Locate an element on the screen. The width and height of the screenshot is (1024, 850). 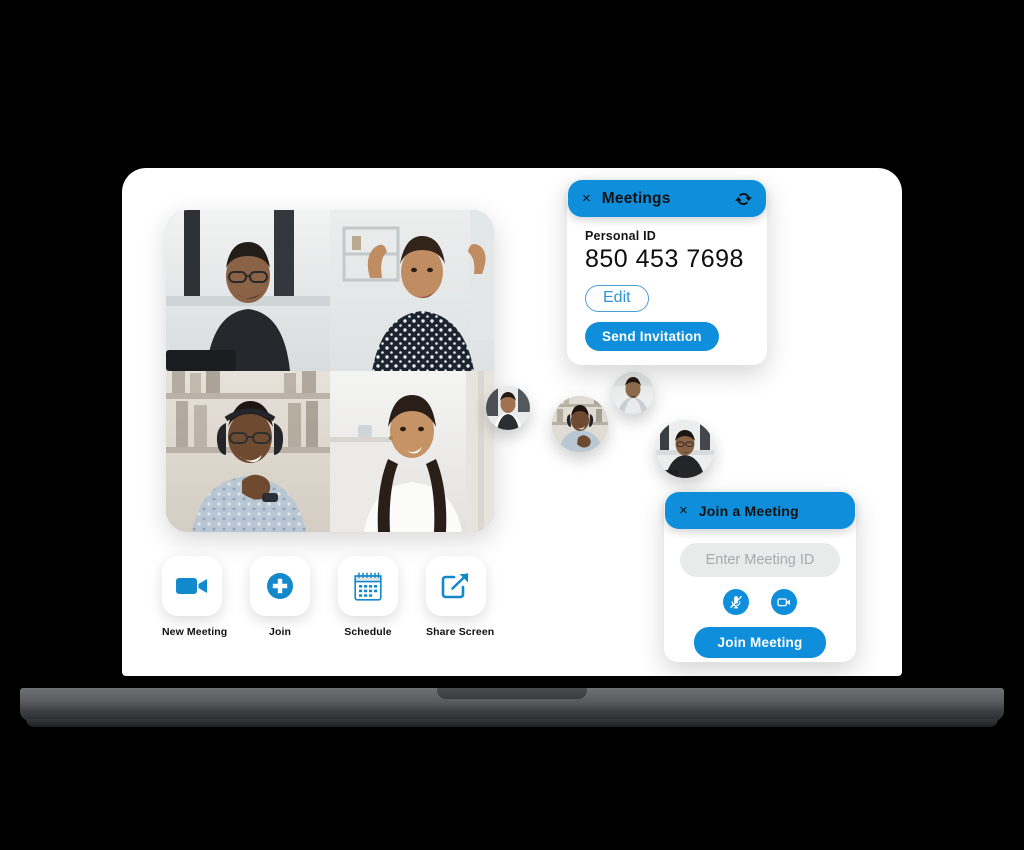
video-tile-bottom-left is located at coordinates (248, 451).